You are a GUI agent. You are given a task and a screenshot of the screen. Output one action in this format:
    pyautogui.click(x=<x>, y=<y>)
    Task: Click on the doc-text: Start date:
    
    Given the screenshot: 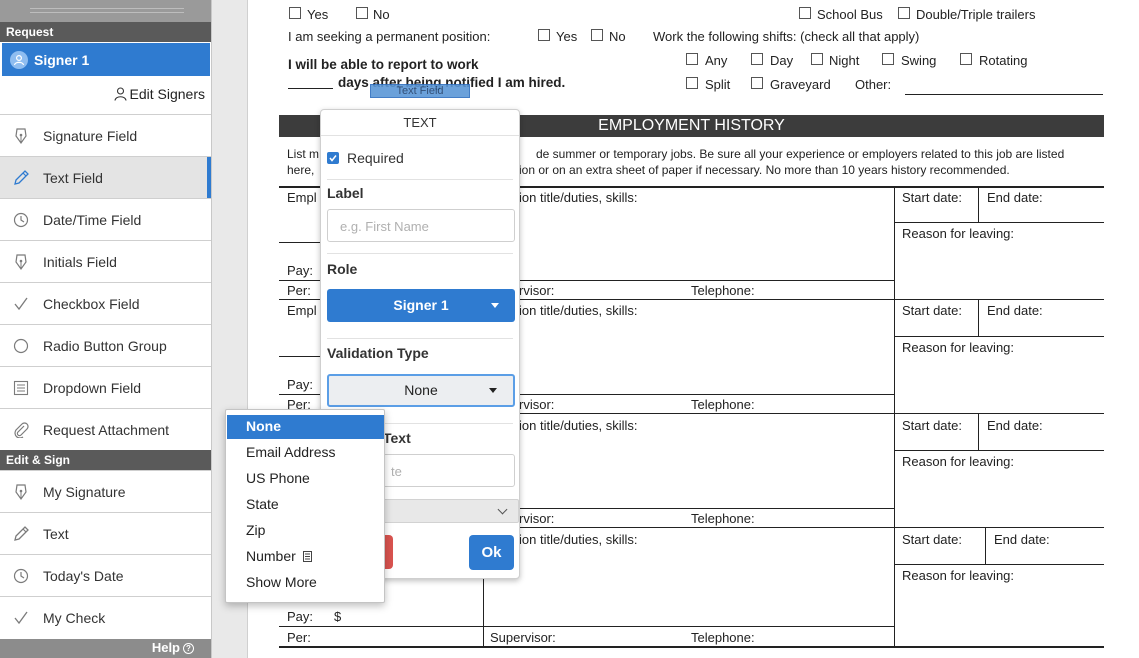 What is the action you would take?
    pyautogui.click(x=932, y=310)
    